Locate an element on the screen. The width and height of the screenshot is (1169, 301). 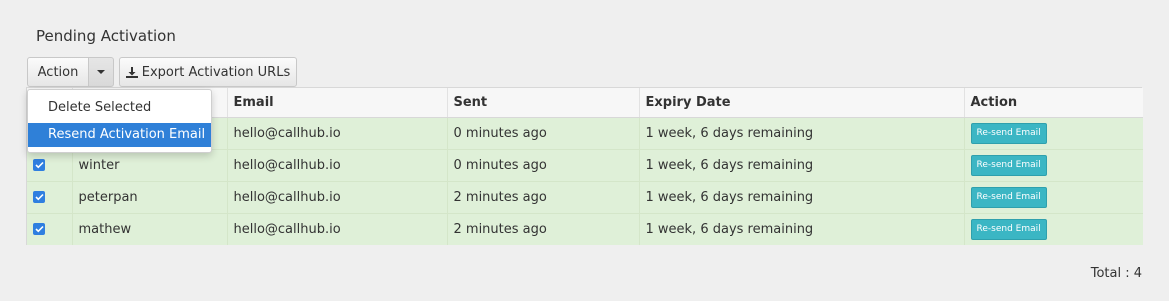
export-label: Export Activation URLs is located at coordinates (216, 72).